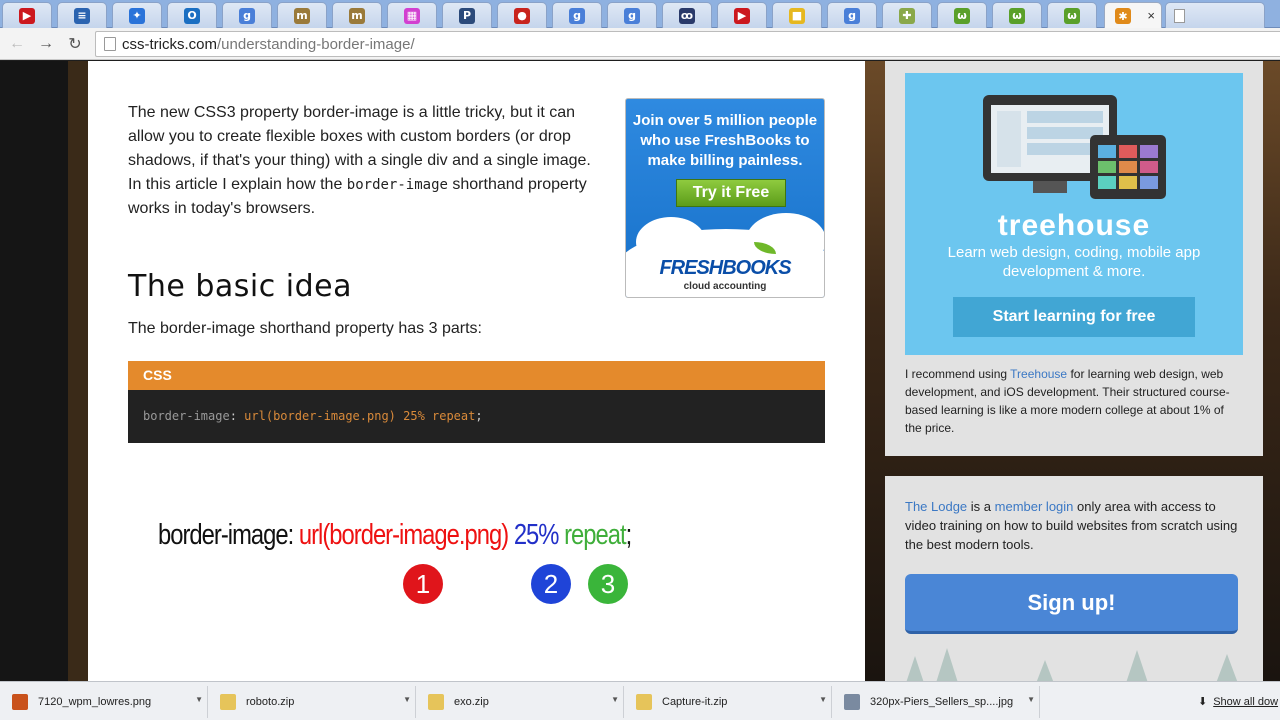  What do you see at coordinates (1009, 139) in the screenshot?
I see `screen-sidebar-shape` at bounding box center [1009, 139].